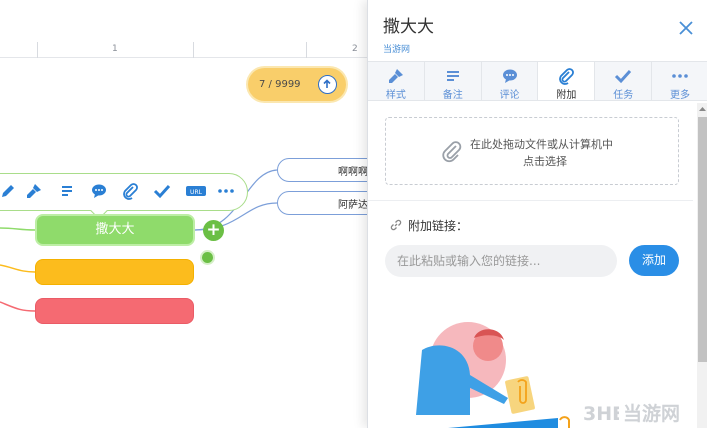  I want to click on drop-zone-text: 在此处拖动文件或从计算机中, so click(541, 144).